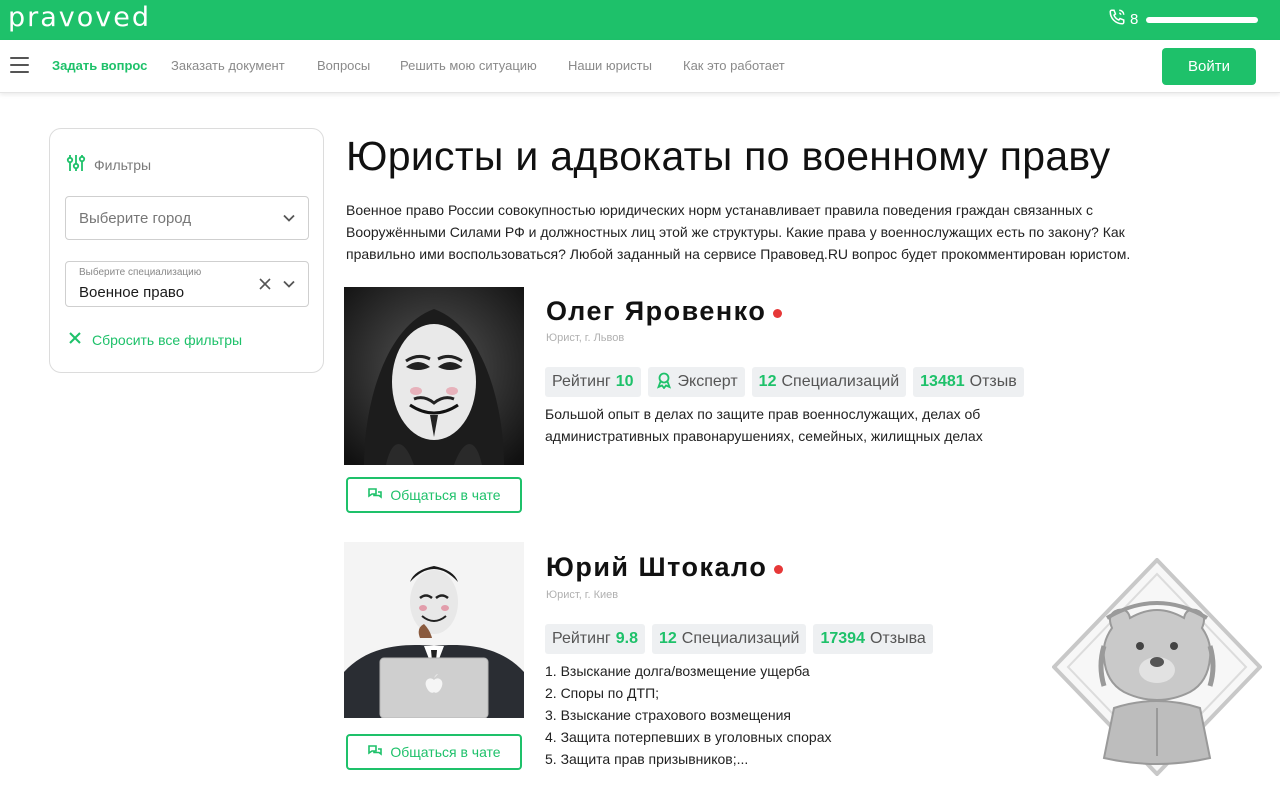  I want to click on top-bar: pravoved 8, so click(640, 20).